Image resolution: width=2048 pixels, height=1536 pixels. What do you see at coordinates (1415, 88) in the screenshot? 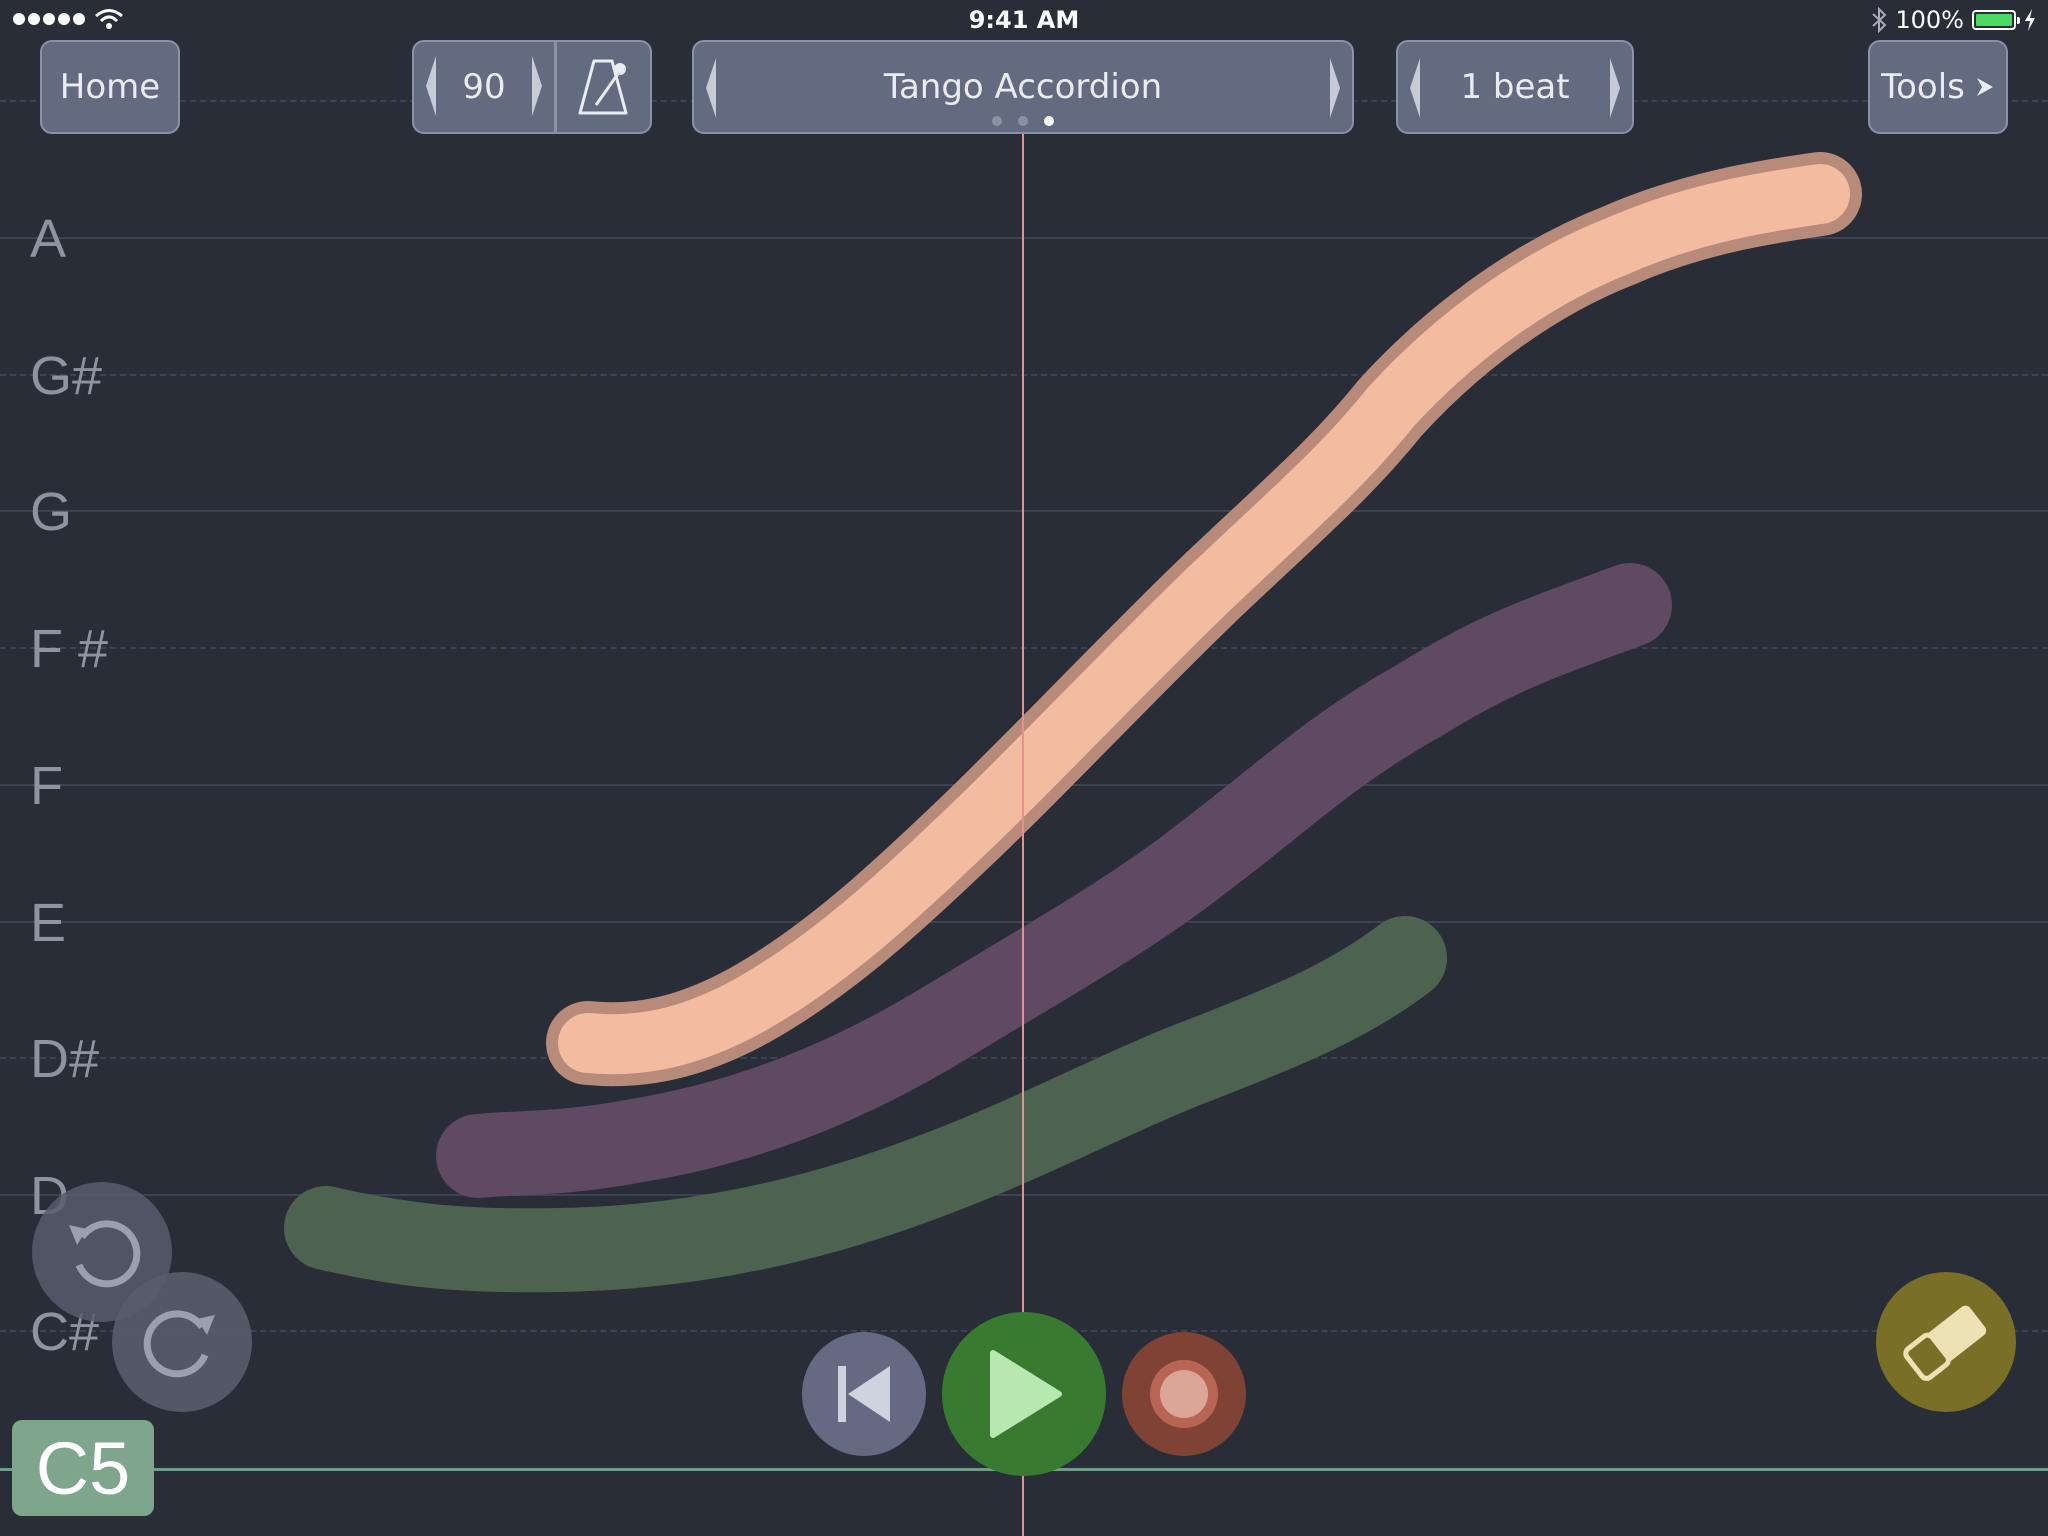
I see `beat-prev-icon` at bounding box center [1415, 88].